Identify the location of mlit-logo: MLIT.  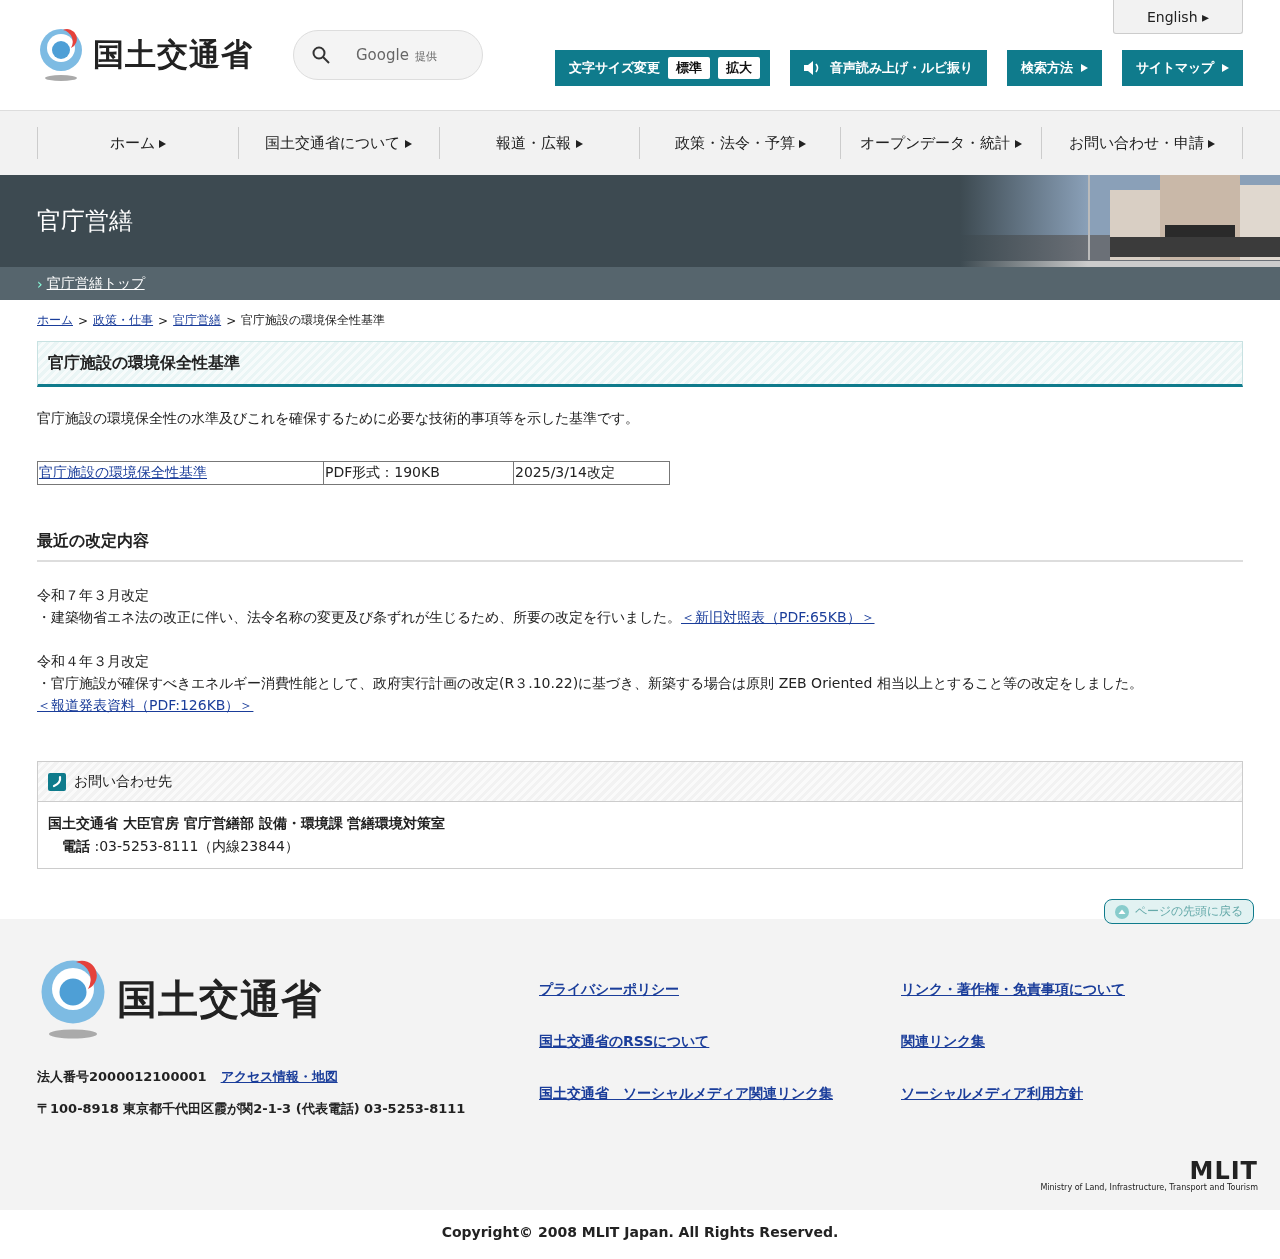
(1223, 1171).